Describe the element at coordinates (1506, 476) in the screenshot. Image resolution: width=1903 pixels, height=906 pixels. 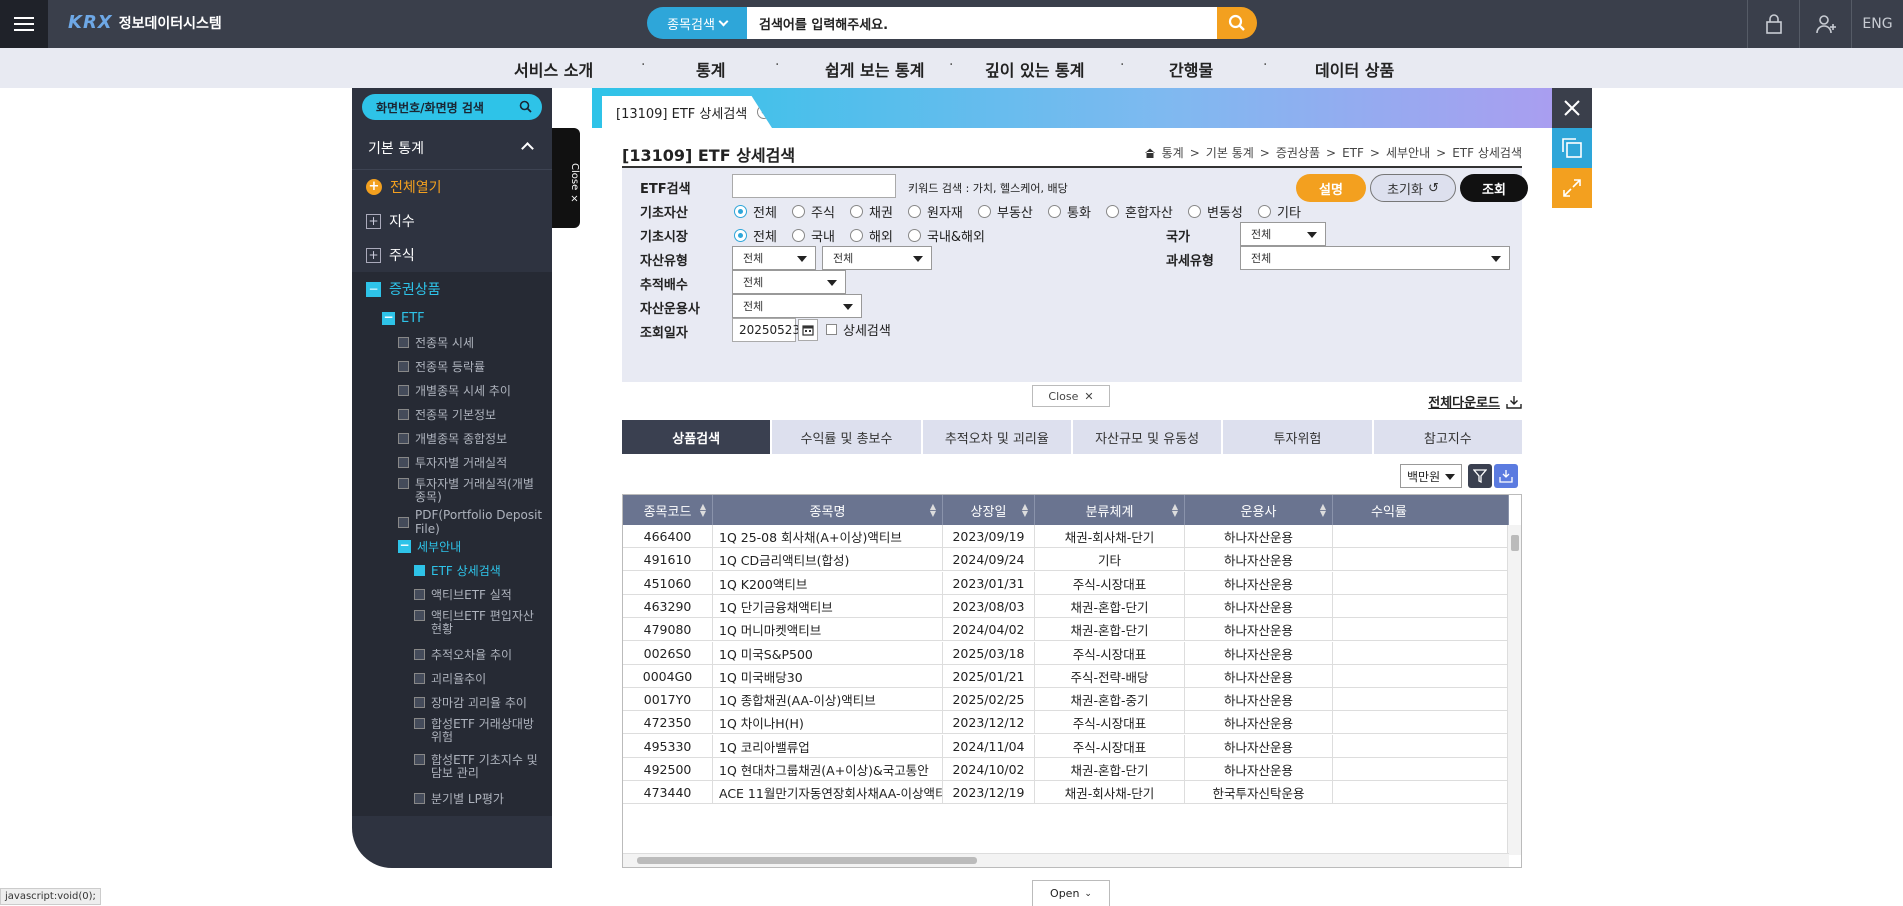
I see `excel-download-button` at that location.